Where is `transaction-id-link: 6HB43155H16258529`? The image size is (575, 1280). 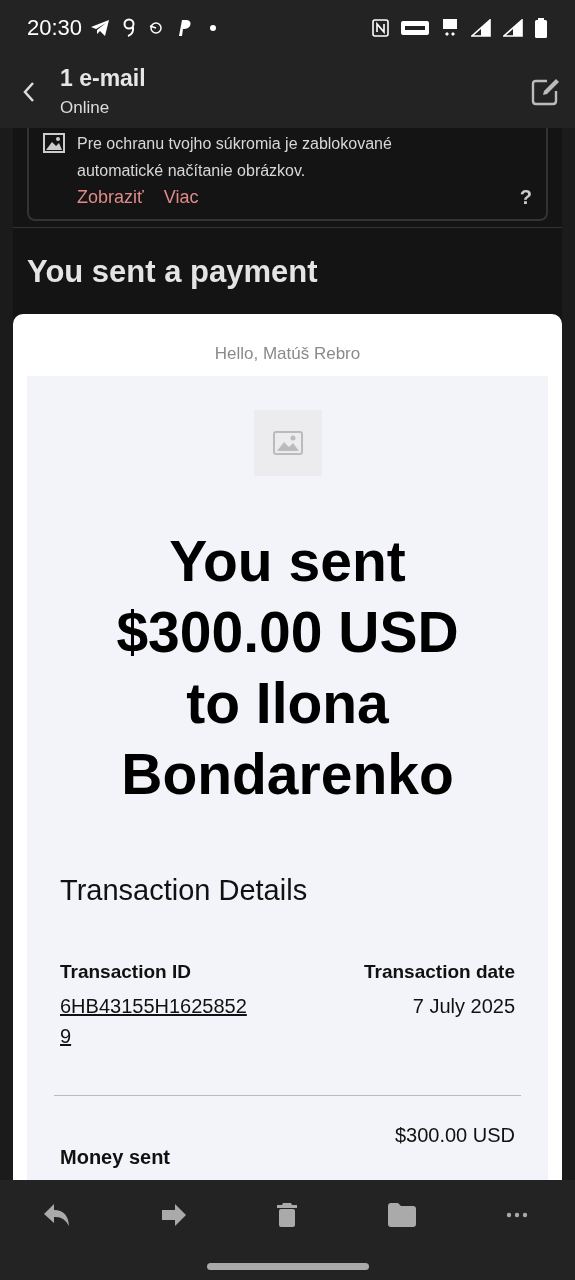
transaction-id-link: 6HB43155H16258529 is located at coordinates (156, 1021).